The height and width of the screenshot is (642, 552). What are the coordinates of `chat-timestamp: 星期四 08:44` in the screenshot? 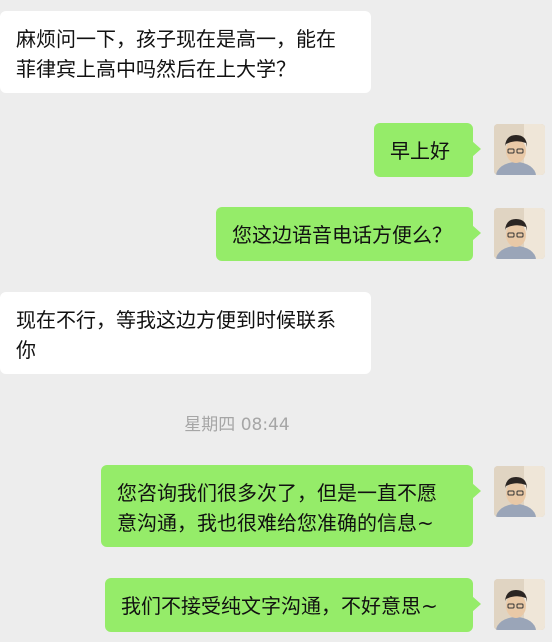 It's located at (237, 425).